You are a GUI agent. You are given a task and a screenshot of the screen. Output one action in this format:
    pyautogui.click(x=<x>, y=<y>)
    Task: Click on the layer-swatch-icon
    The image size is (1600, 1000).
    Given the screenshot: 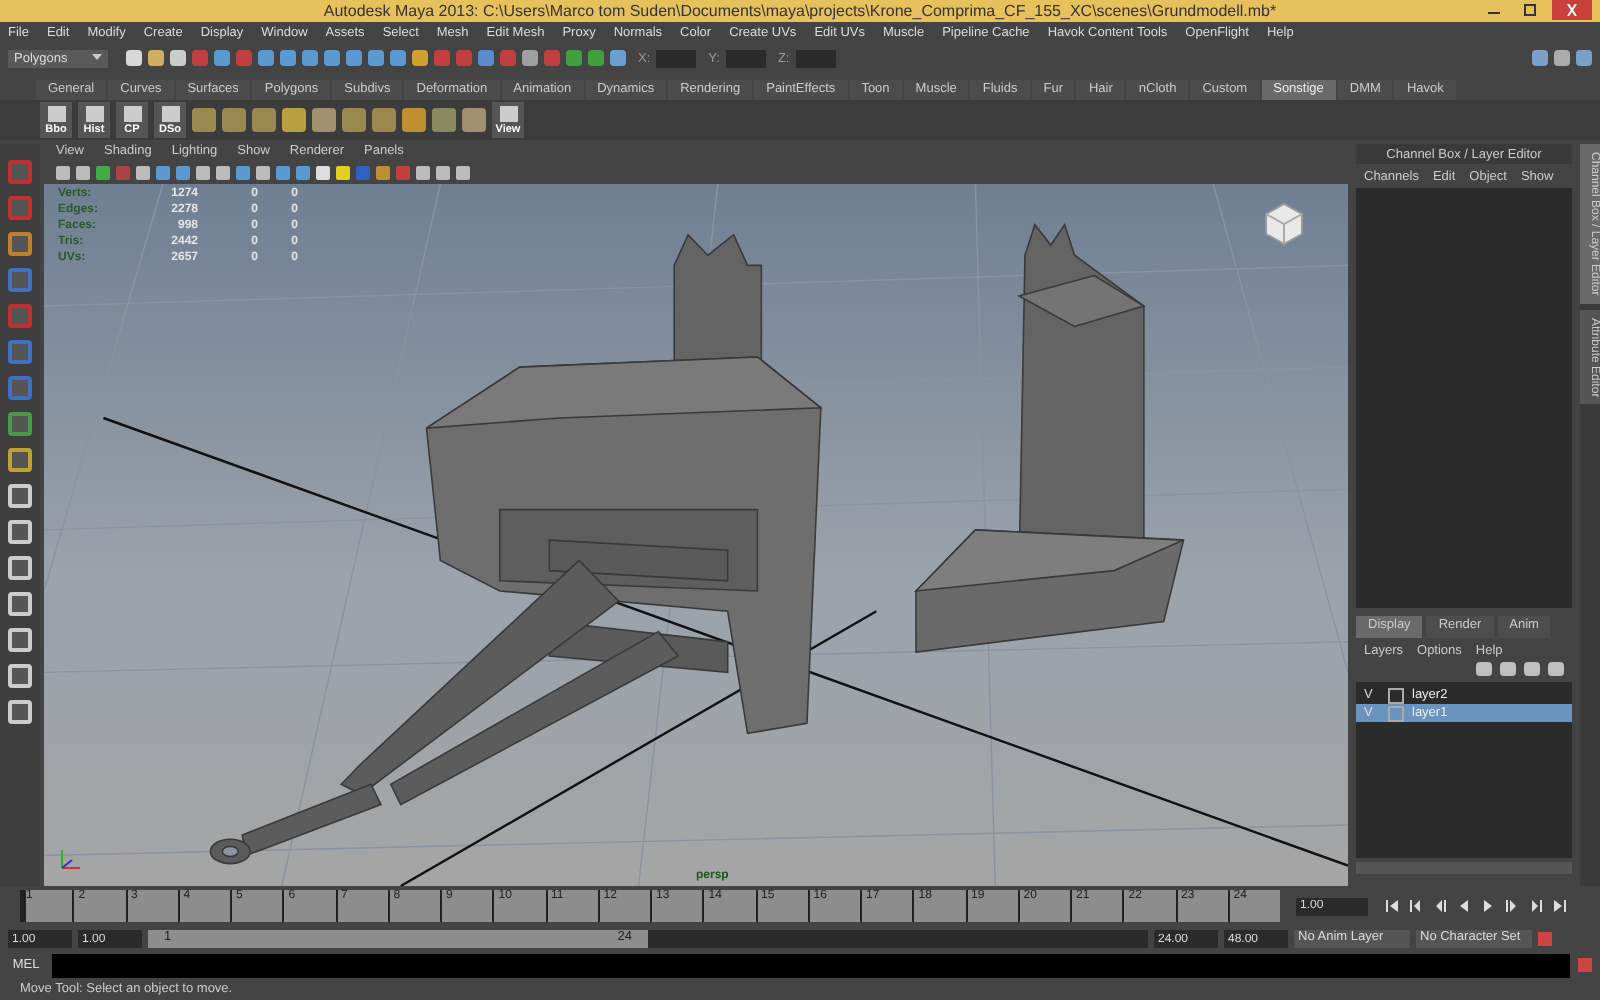 What is the action you would take?
    pyautogui.click(x=1396, y=713)
    